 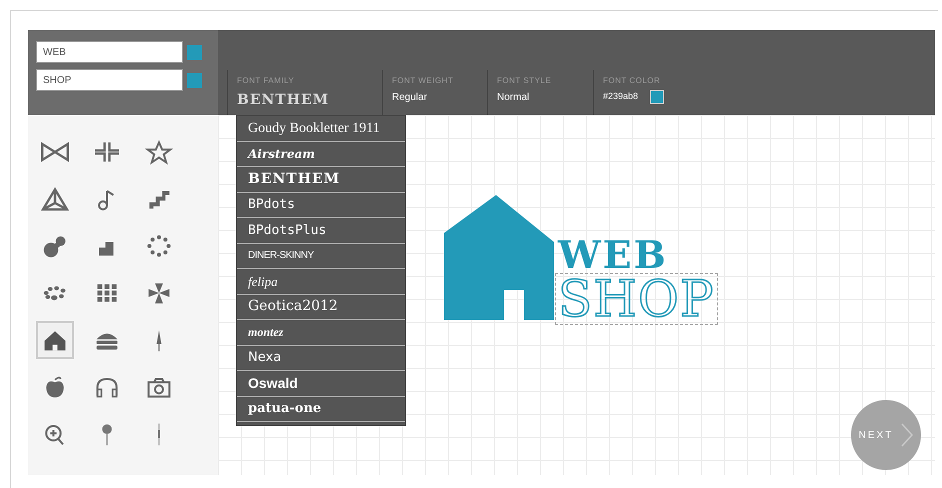 What do you see at coordinates (321, 205) in the screenshot?
I see `font-option: BPdots` at bounding box center [321, 205].